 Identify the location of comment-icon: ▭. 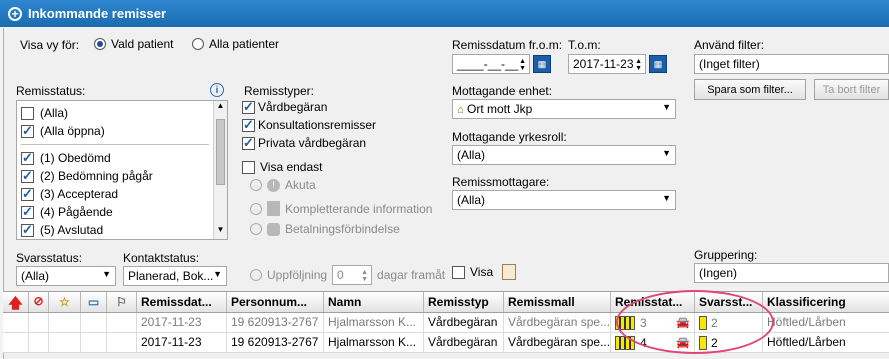
(94, 302).